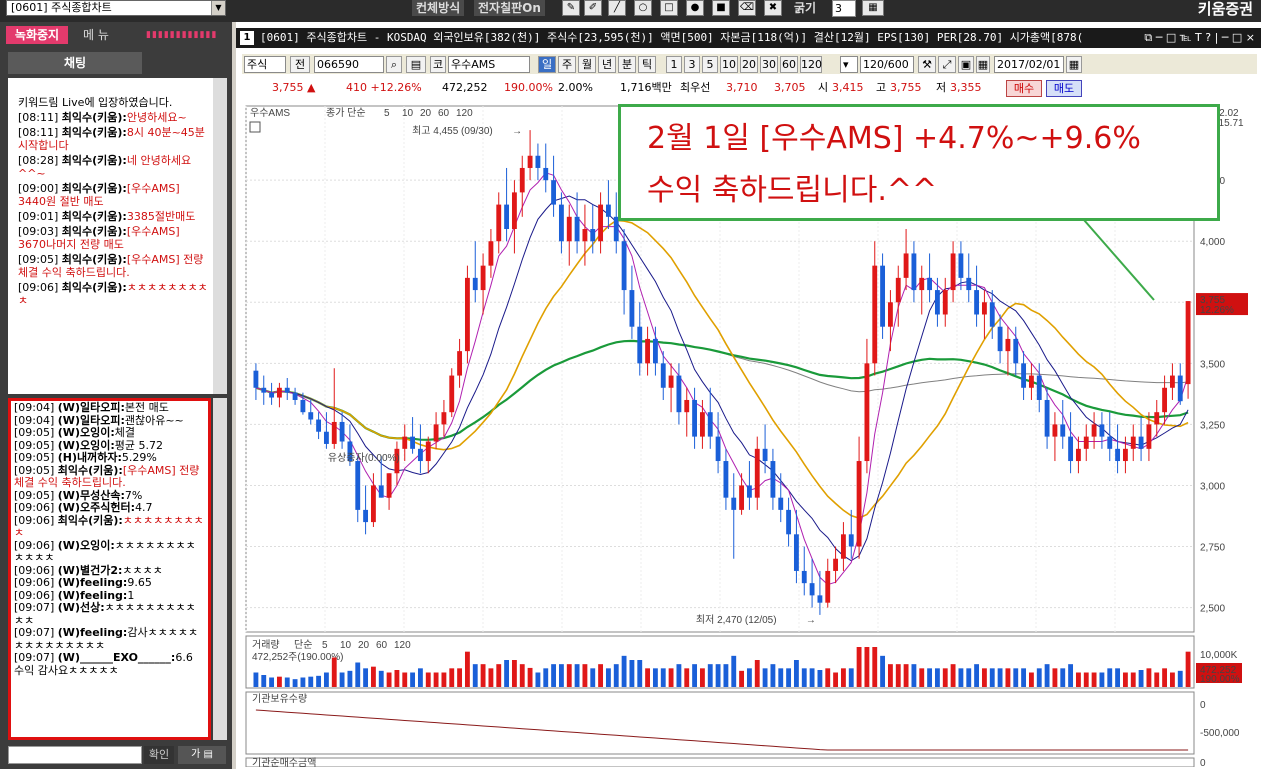 Image resolution: width=1261 pixels, height=769 pixels. Describe the element at coordinates (692, 64) in the screenshot. I see `interval-button: 3` at that location.